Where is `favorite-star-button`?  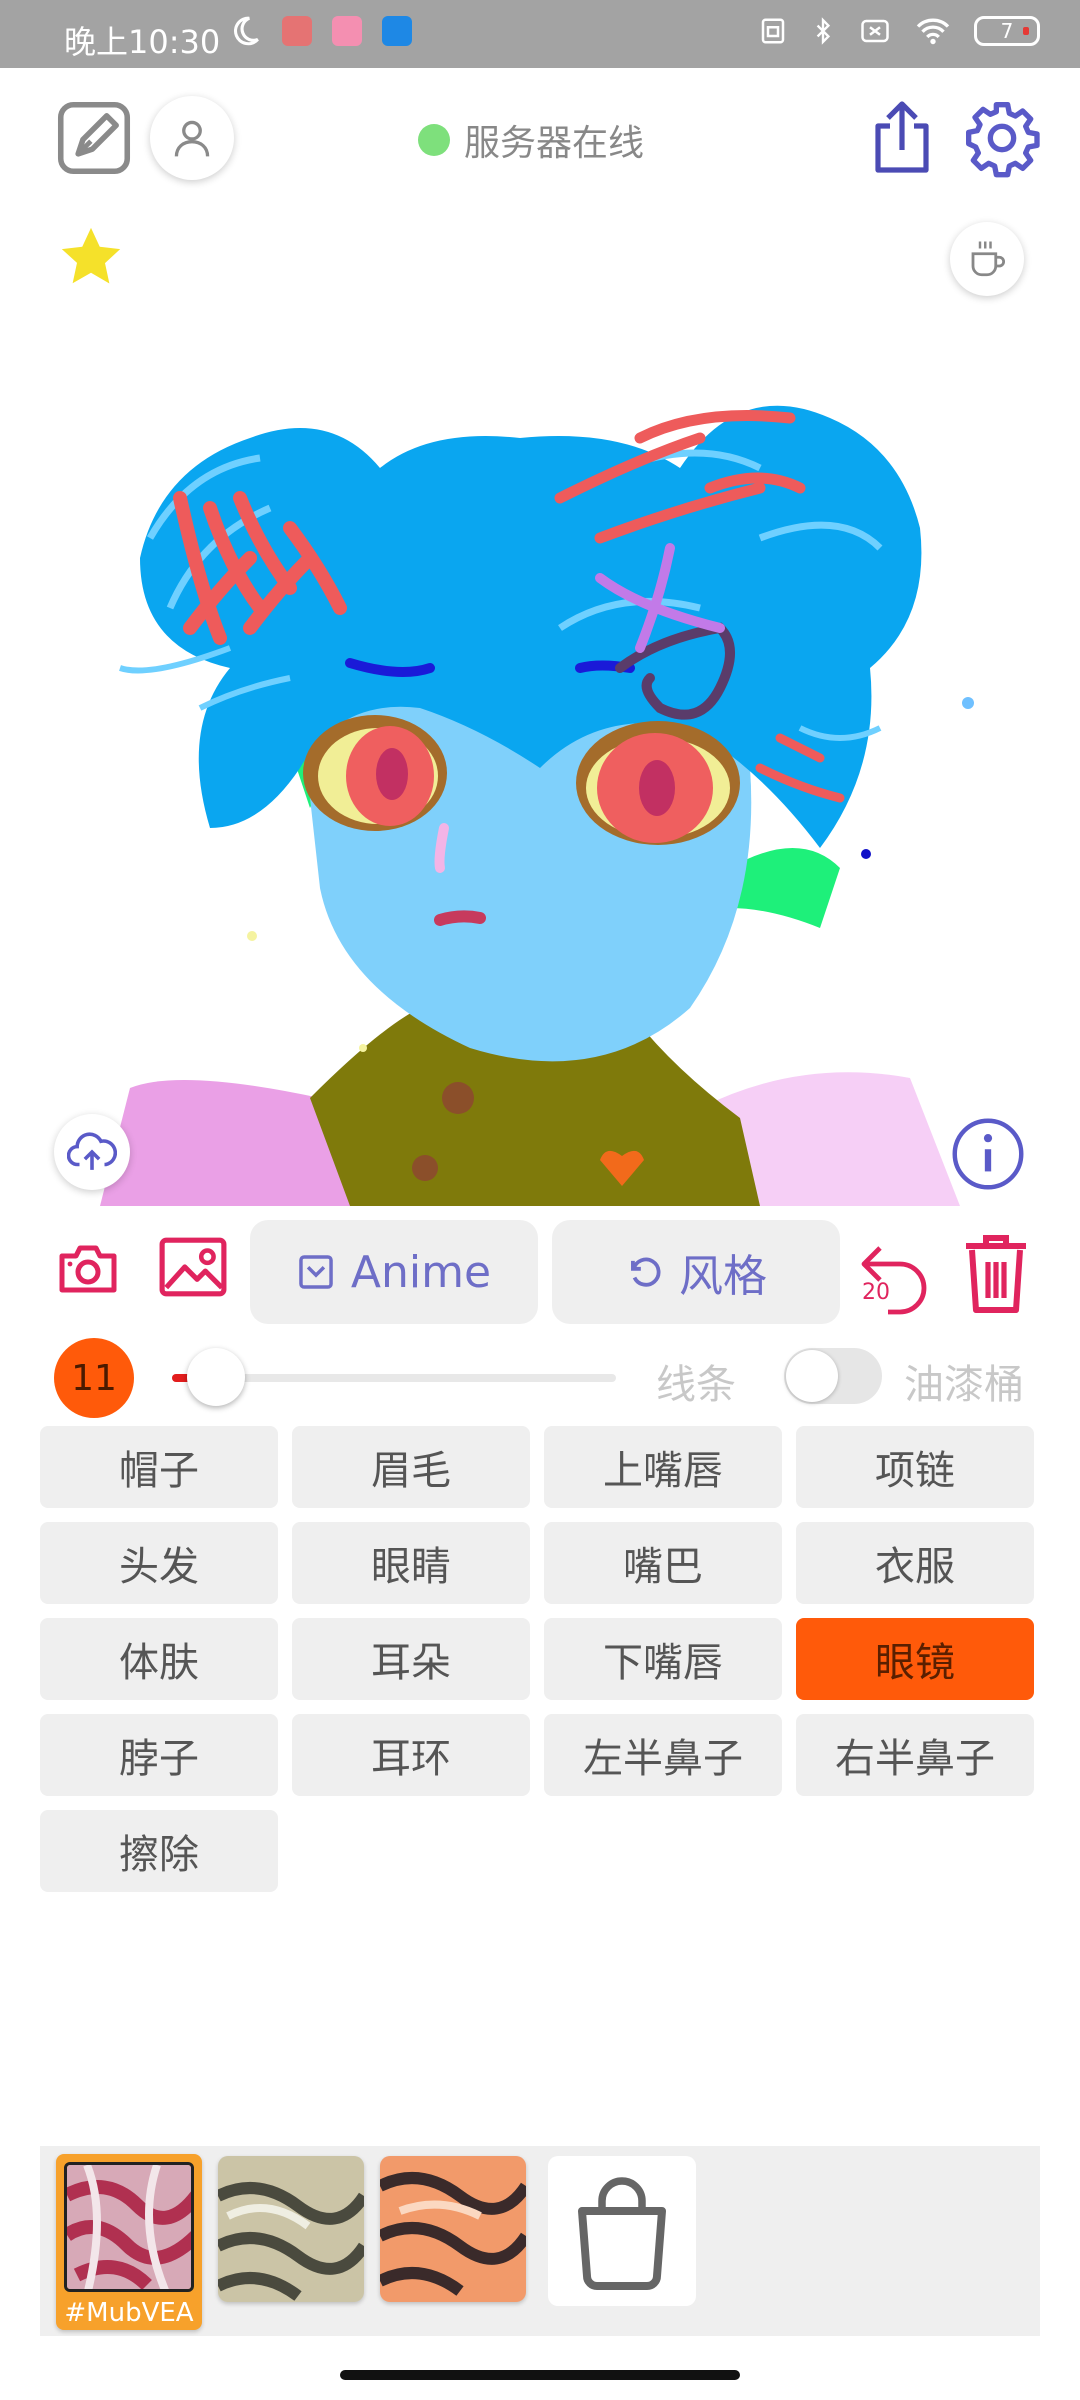 favorite-star-button is located at coordinates (91, 257).